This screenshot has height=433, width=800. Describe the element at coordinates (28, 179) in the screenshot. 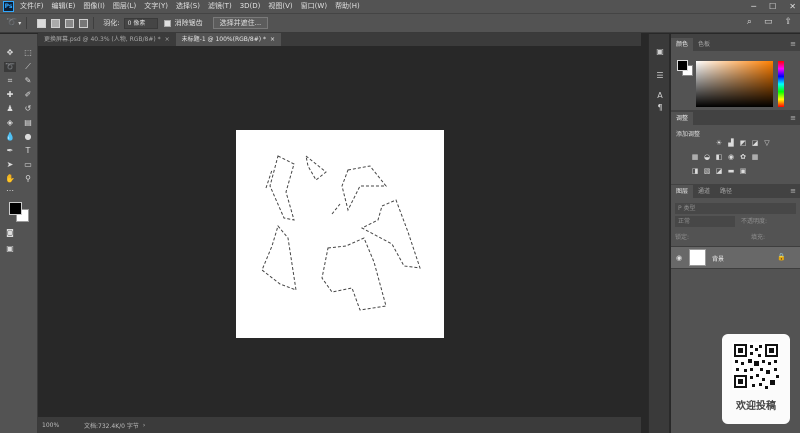

I see `zoom-tool-icon: ⚲` at that location.